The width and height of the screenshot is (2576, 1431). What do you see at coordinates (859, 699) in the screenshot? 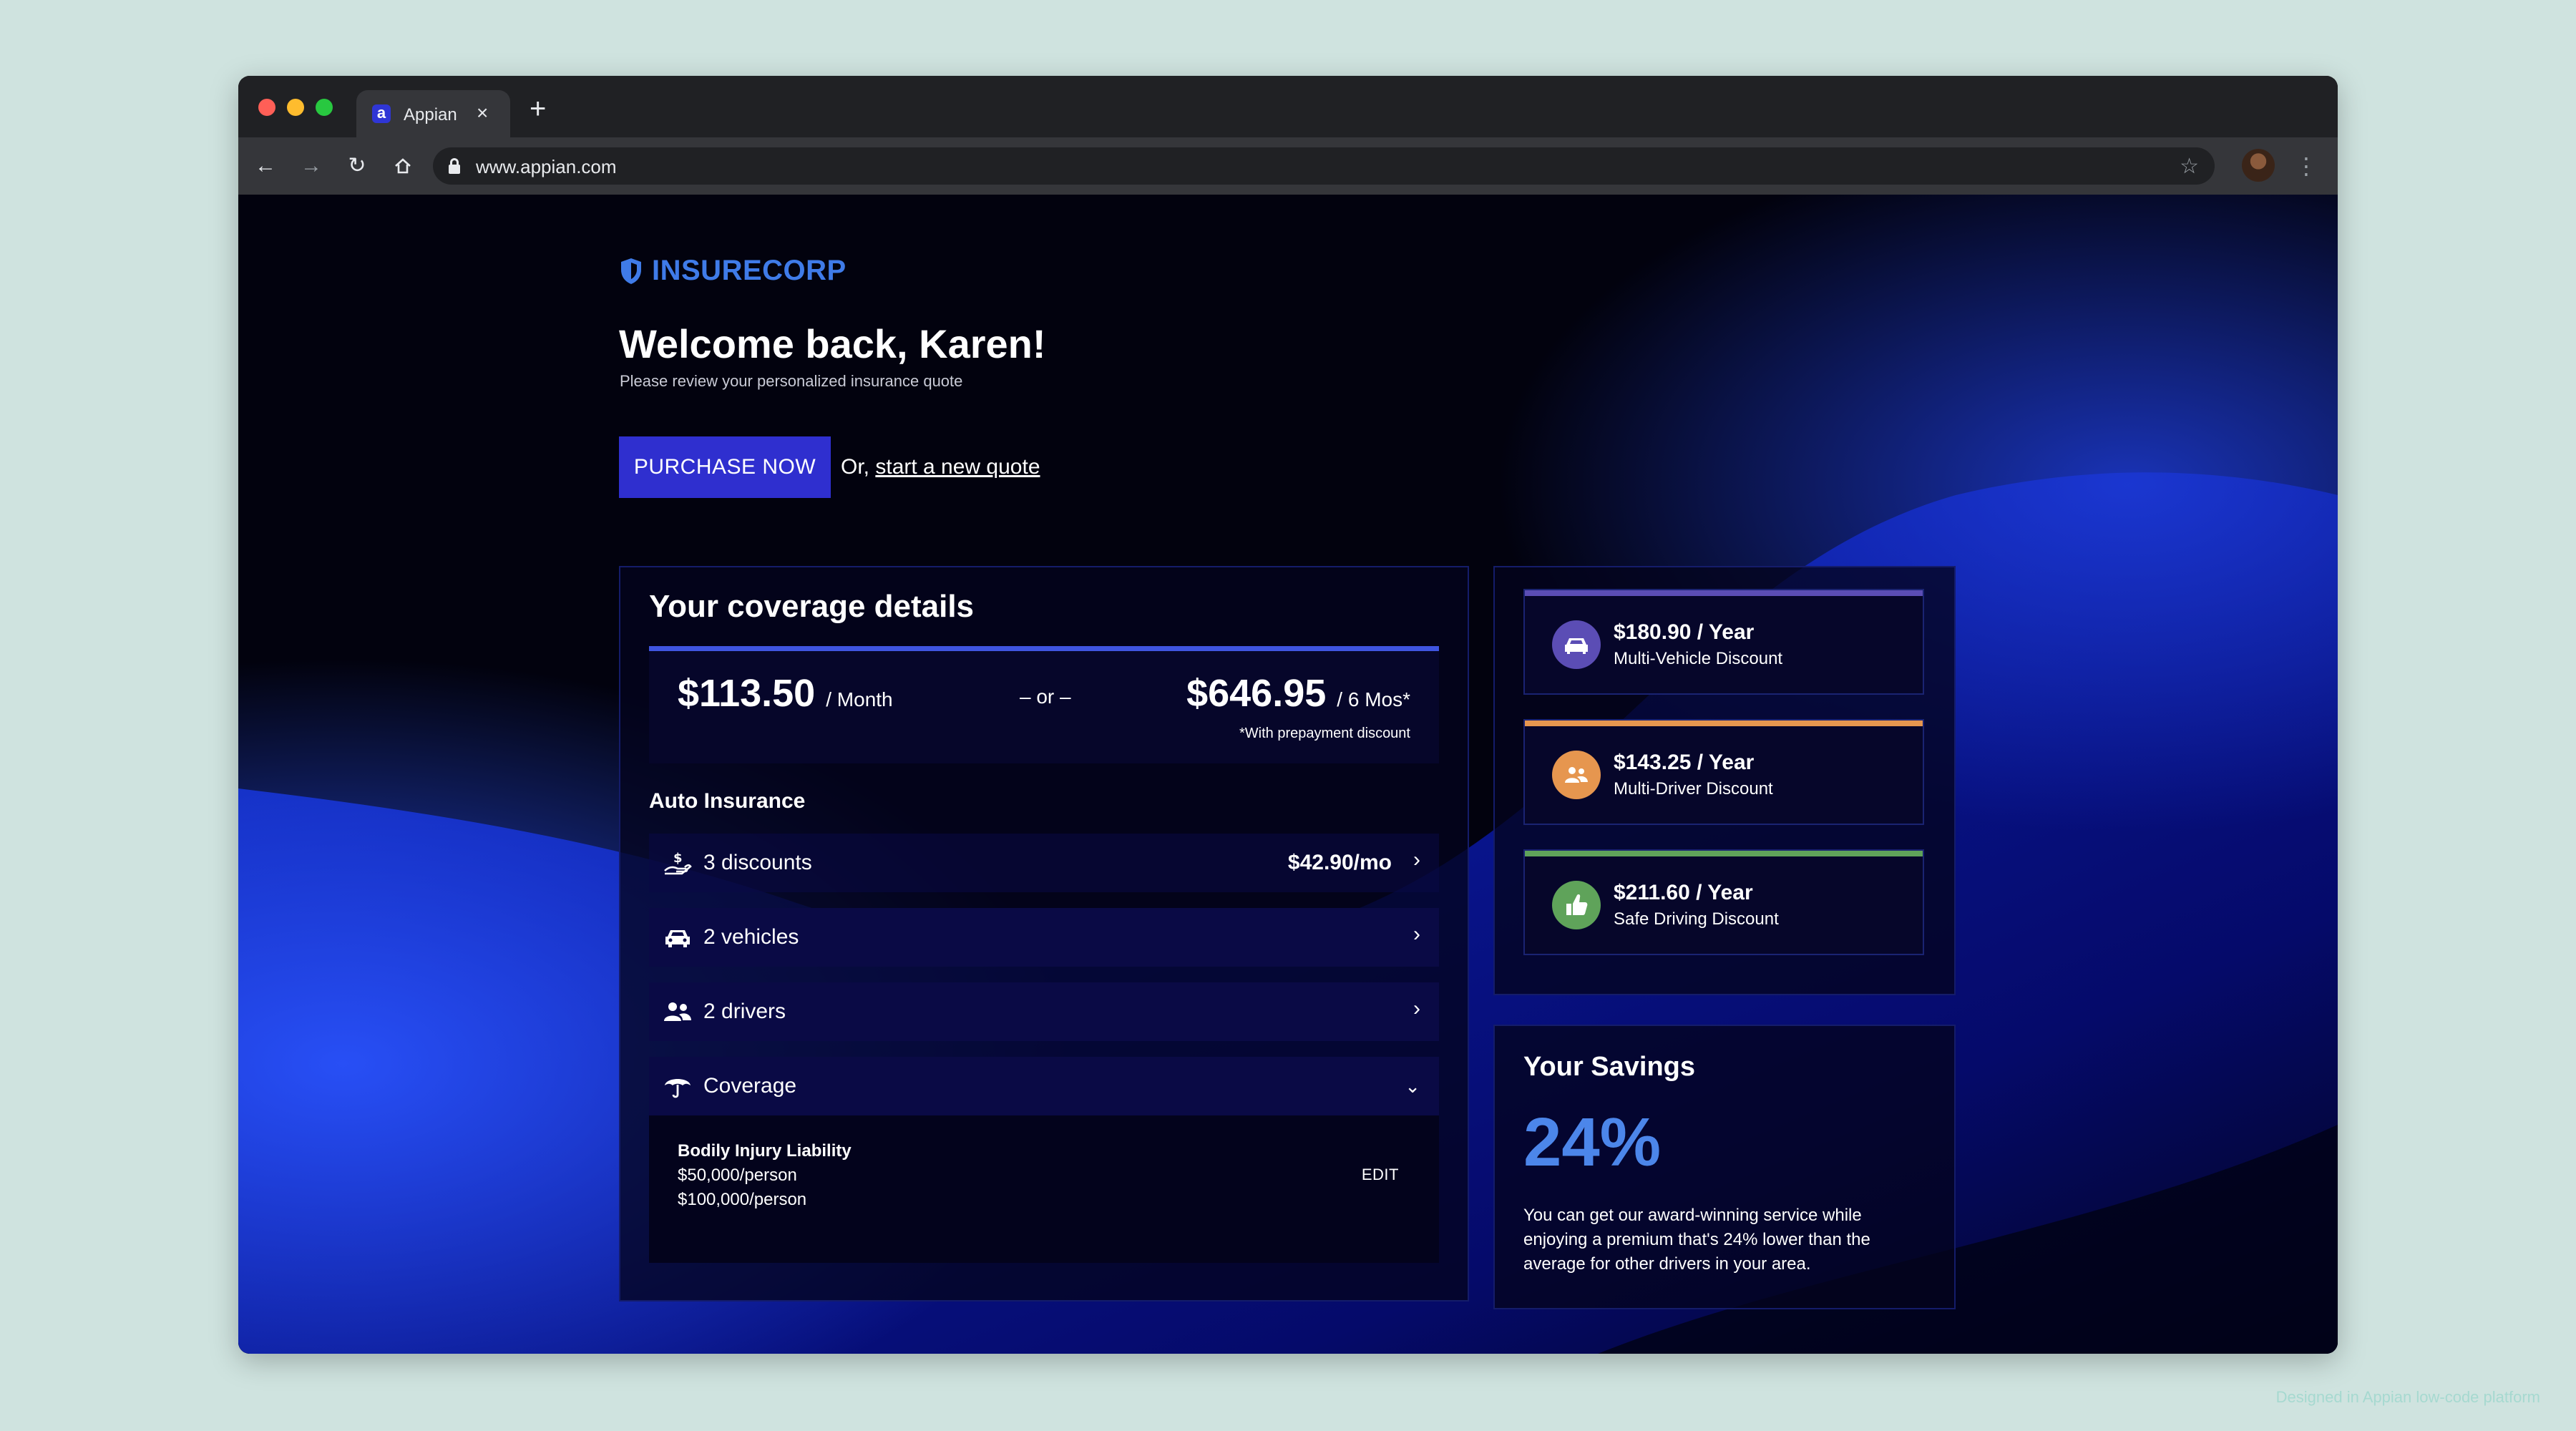
I see `monthly-price-unit: / Month` at bounding box center [859, 699].